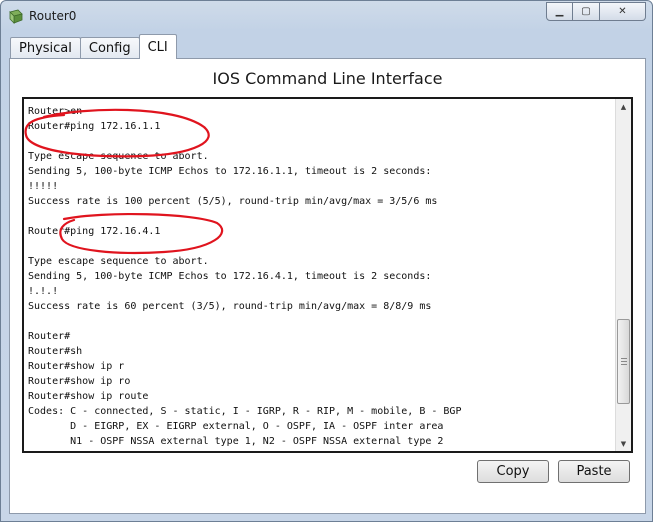 Image resolution: width=653 pixels, height=522 pixels. I want to click on tab-physical: Physical, so click(45, 48).